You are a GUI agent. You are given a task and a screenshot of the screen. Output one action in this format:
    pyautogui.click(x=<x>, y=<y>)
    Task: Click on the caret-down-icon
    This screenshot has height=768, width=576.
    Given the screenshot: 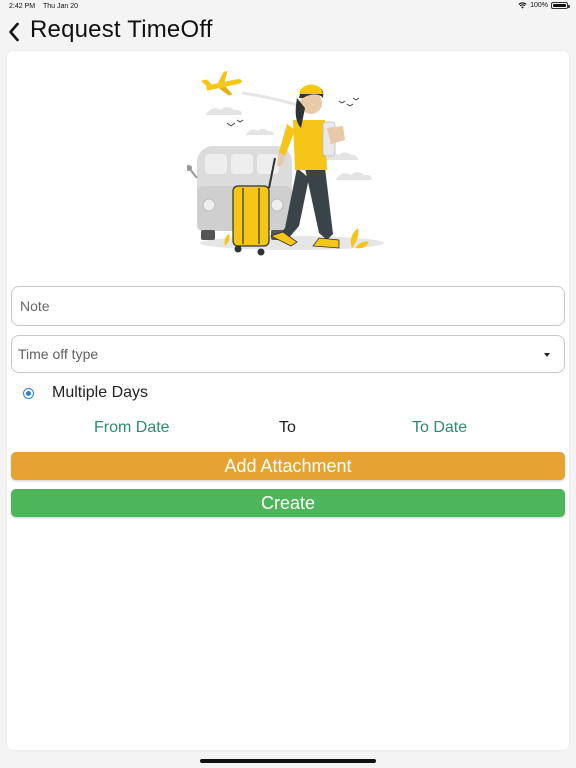 What is the action you would take?
    pyautogui.click(x=547, y=355)
    